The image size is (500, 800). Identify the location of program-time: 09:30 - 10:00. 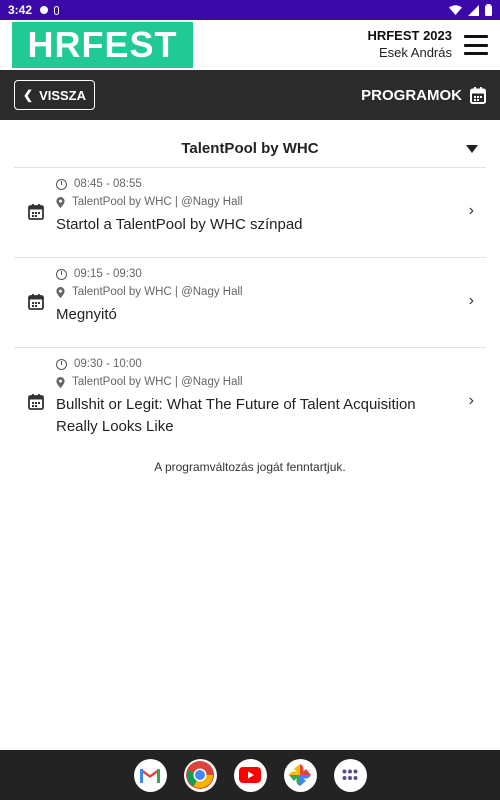
(108, 364).